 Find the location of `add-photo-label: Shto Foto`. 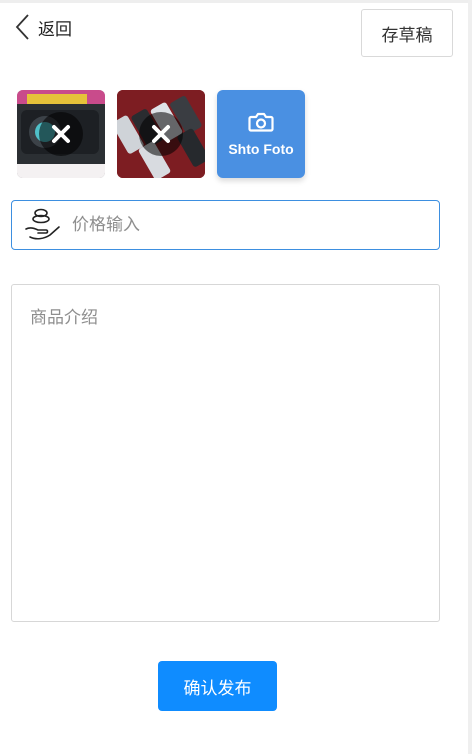

add-photo-label: Shto Foto is located at coordinates (261, 149).